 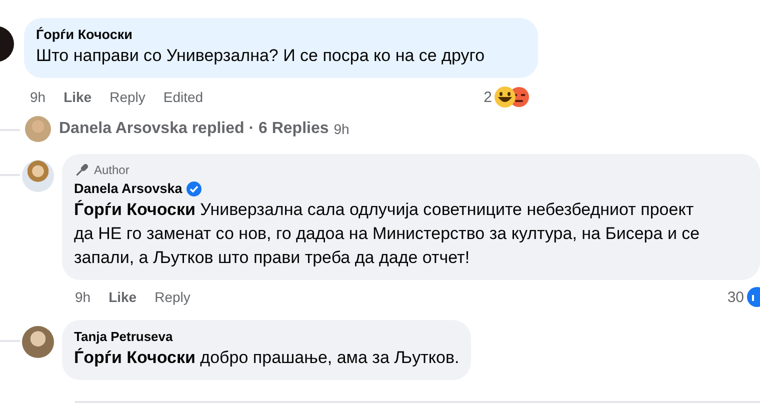 I want to click on microphone-icon, so click(x=82, y=170).